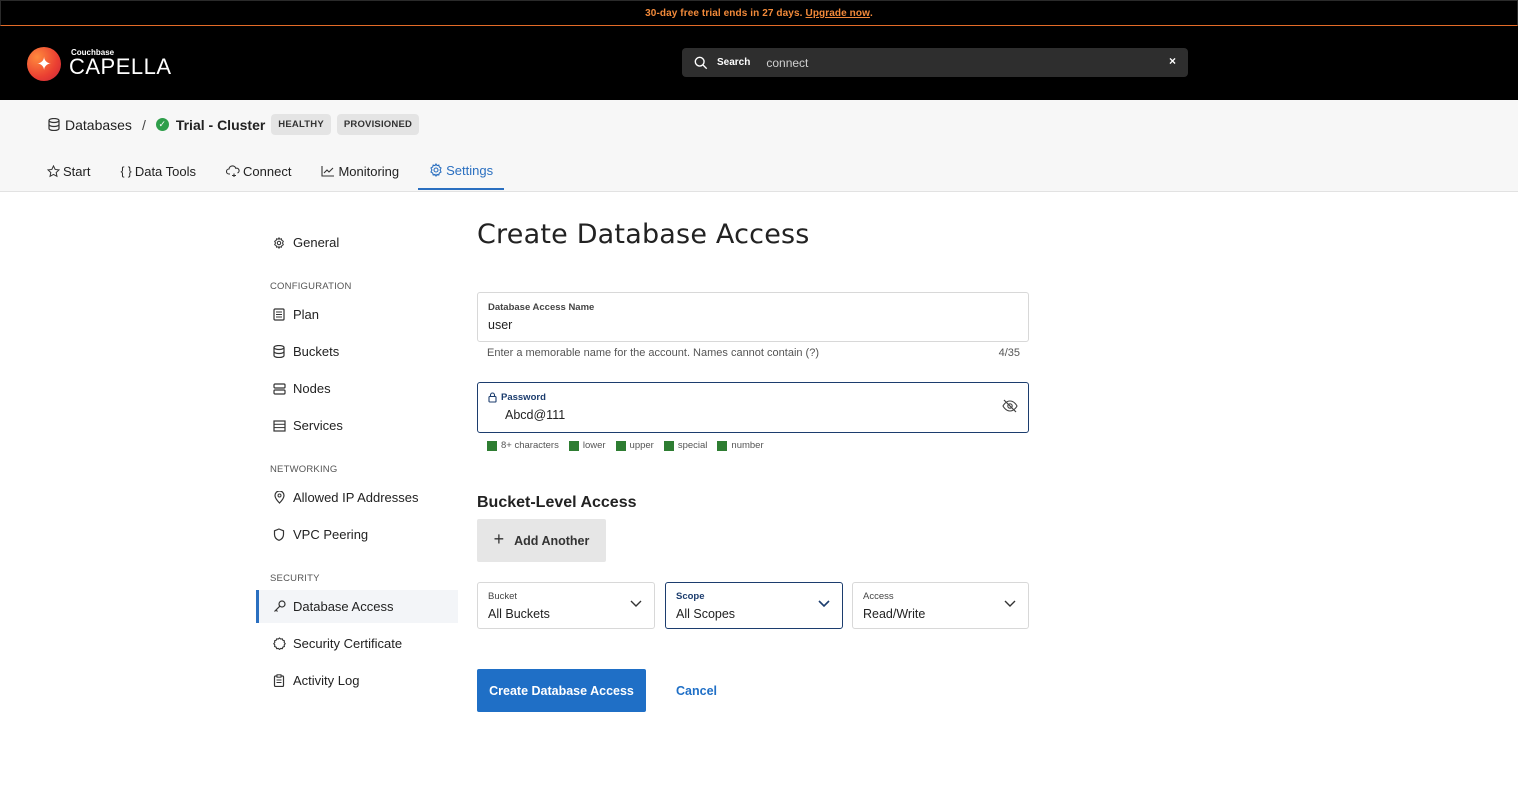 The width and height of the screenshot is (1518, 796). I want to click on location-pin-icon, so click(279, 498).